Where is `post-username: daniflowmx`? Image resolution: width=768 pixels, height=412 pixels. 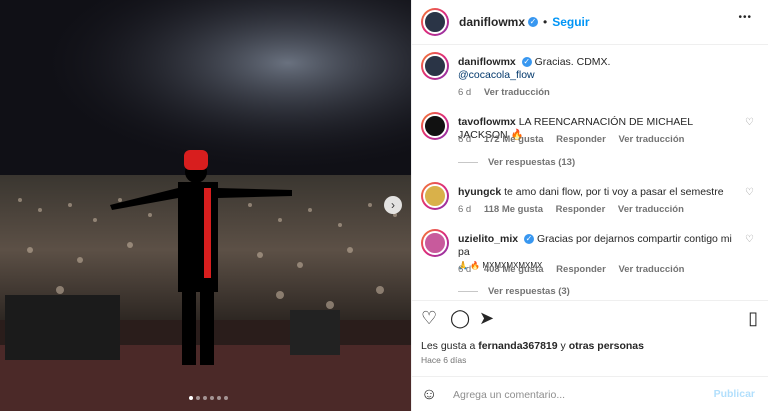 post-username: daniflowmx is located at coordinates (492, 22).